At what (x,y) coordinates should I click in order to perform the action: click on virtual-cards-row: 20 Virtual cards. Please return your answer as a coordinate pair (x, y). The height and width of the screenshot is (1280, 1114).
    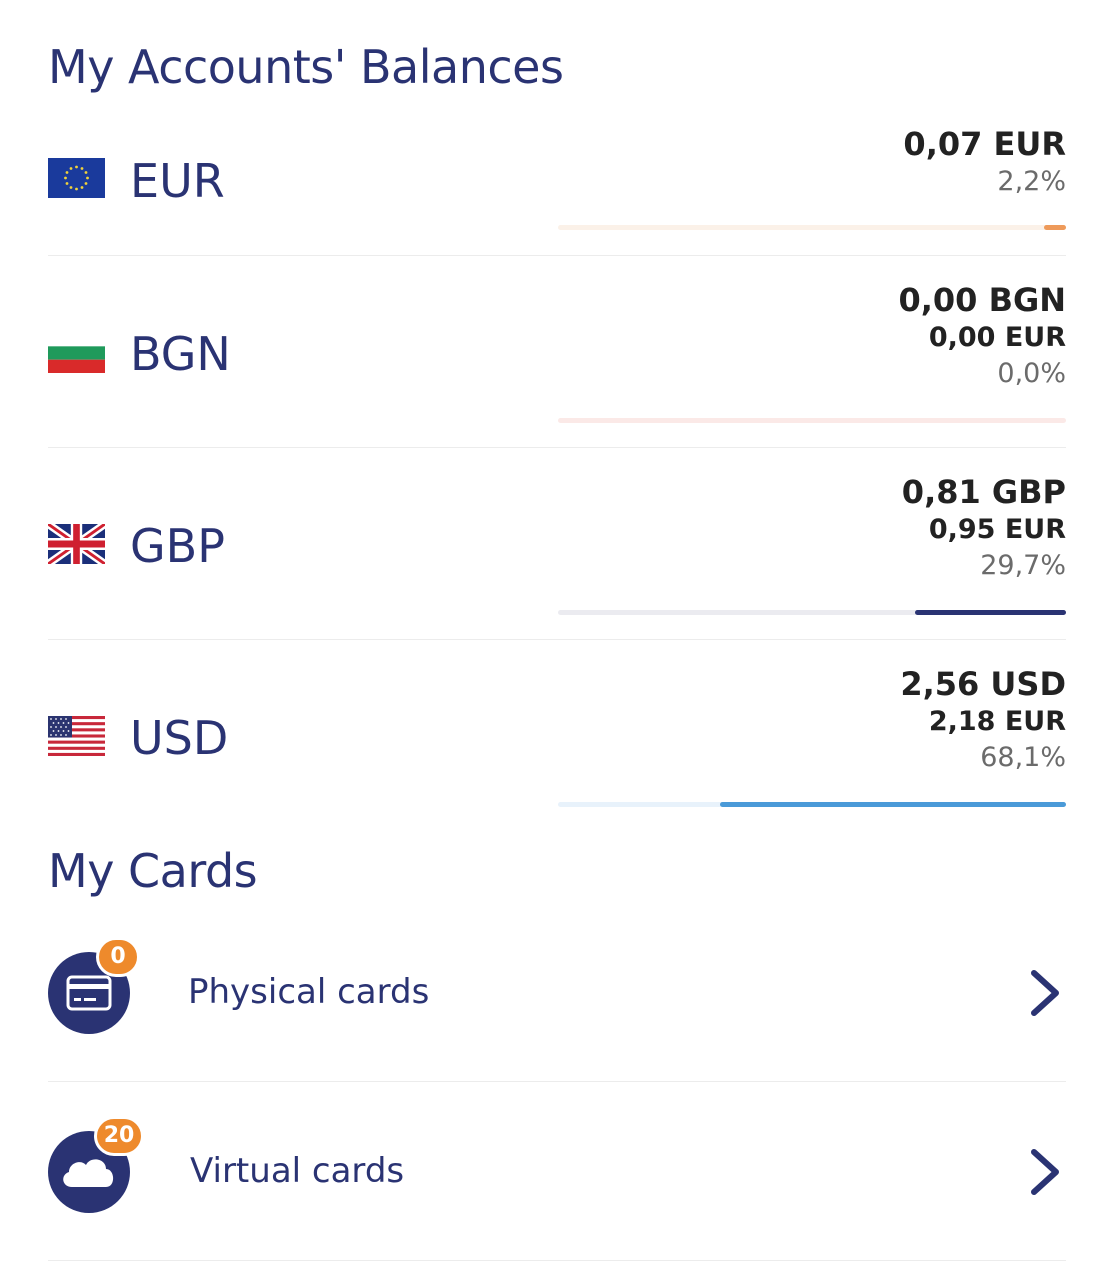
    Looking at the image, I should click on (557, 1169).